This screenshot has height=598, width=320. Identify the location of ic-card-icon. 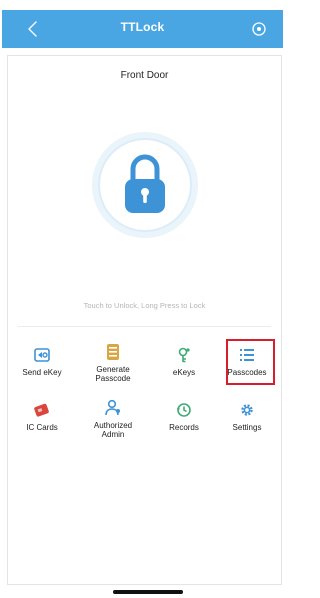
(41, 410).